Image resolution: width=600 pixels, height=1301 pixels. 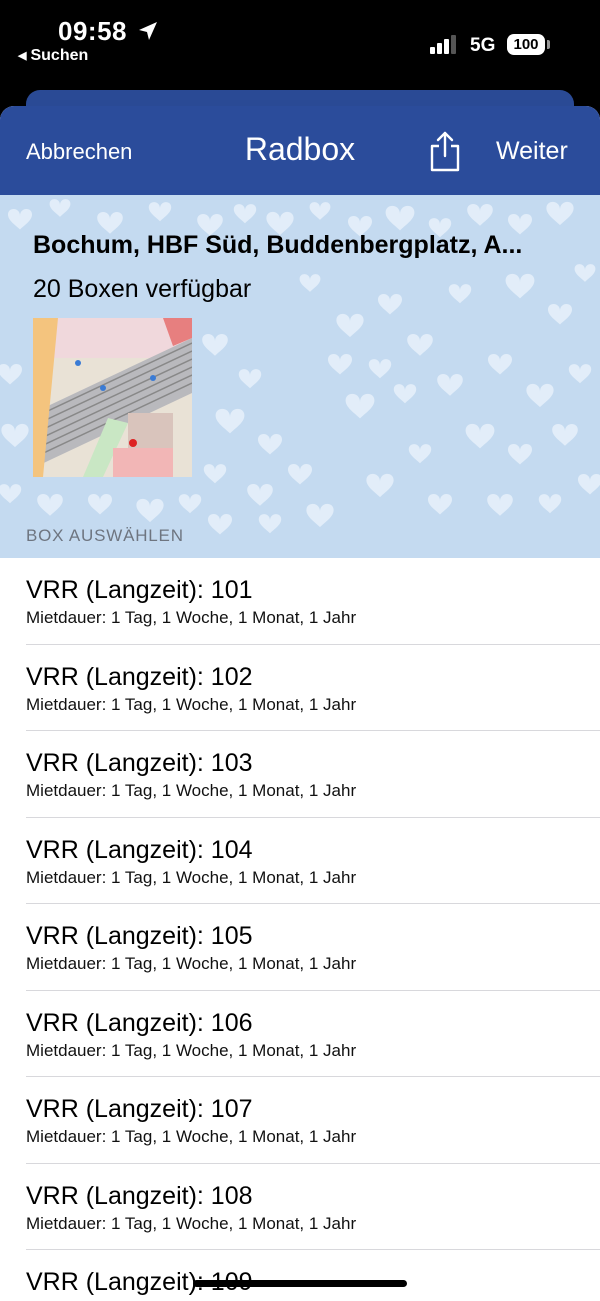 What do you see at coordinates (139, 1022) in the screenshot?
I see `box-title: VRR (Langzeit): 106` at bounding box center [139, 1022].